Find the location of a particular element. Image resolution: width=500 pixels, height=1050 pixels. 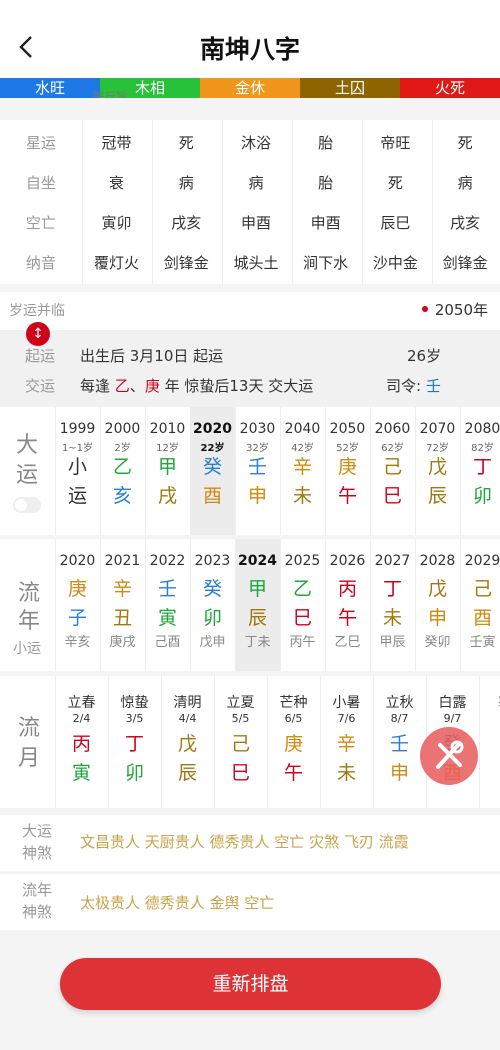

dayun-column: 2070 72岁戊辰 is located at coordinates (437, 471).